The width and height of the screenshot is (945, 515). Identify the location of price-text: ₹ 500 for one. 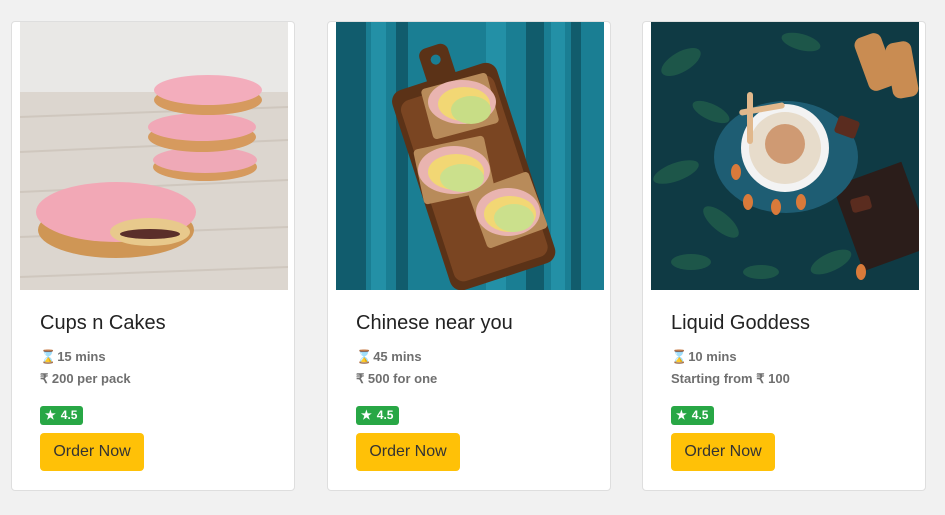
(397, 378).